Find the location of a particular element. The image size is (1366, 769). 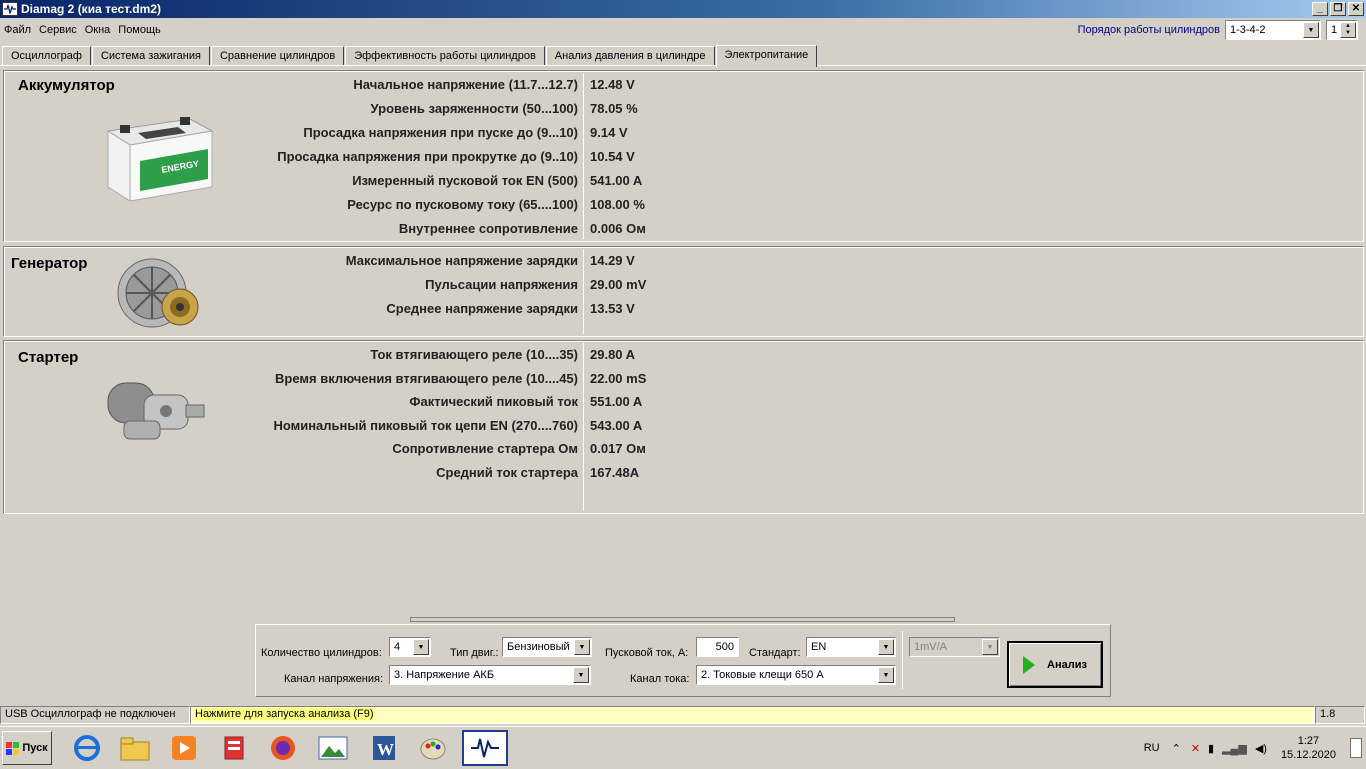

clock: 1:27 15.12.2020 is located at coordinates (1308, 748).